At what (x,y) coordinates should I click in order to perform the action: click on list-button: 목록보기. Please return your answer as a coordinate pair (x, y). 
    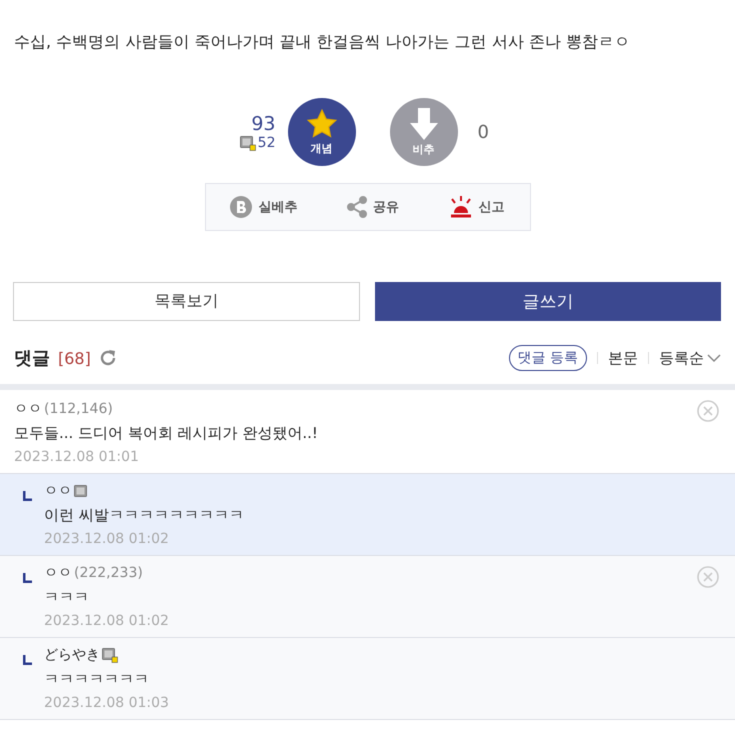
    Looking at the image, I should click on (186, 301).